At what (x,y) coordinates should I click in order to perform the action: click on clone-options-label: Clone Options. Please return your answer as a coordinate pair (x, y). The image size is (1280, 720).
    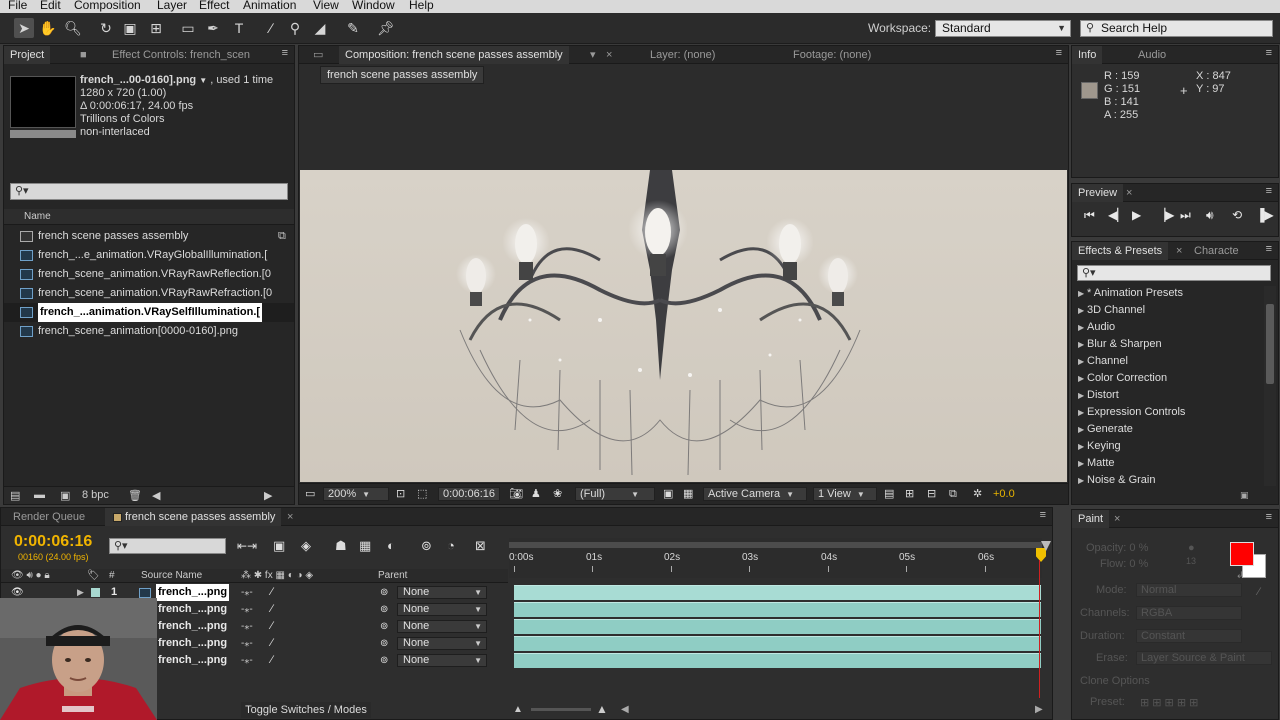
    Looking at the image, I should click on (1115, 681).